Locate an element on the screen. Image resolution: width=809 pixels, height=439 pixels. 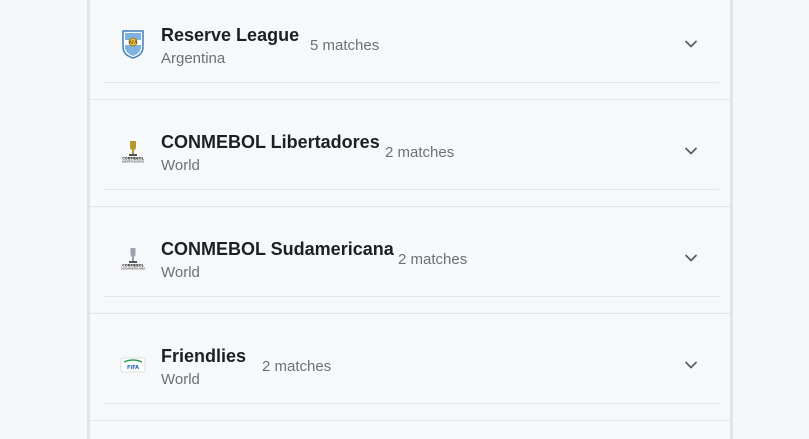
libertadores-trophy-icon: CONMEBOL LIBERTADORES is located at coordinates (133, 151).